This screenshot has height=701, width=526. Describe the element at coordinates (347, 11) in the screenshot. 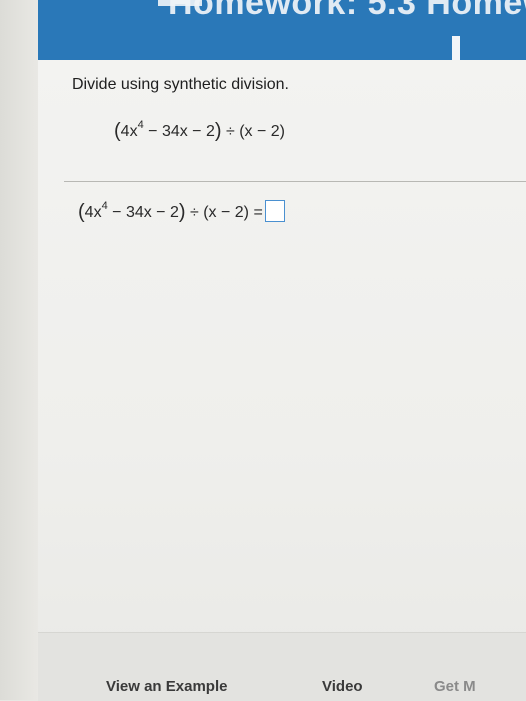

I see `assignment-title: Homework: 5.3 Homework` at that location.